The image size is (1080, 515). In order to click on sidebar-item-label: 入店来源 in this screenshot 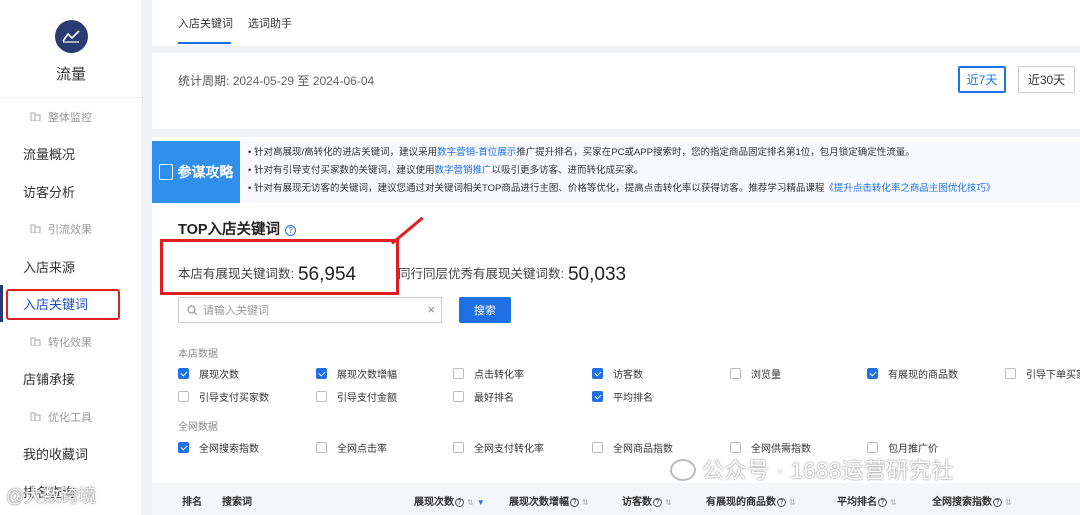, I will do `click(49, 268)`.